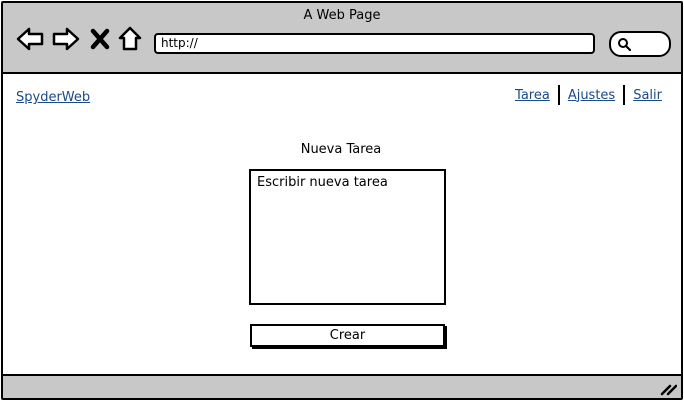 Image resolution: width=684 pixels, height=401 pixels. I want to click on form-title: Nueva Tarea, so click(341, 149).